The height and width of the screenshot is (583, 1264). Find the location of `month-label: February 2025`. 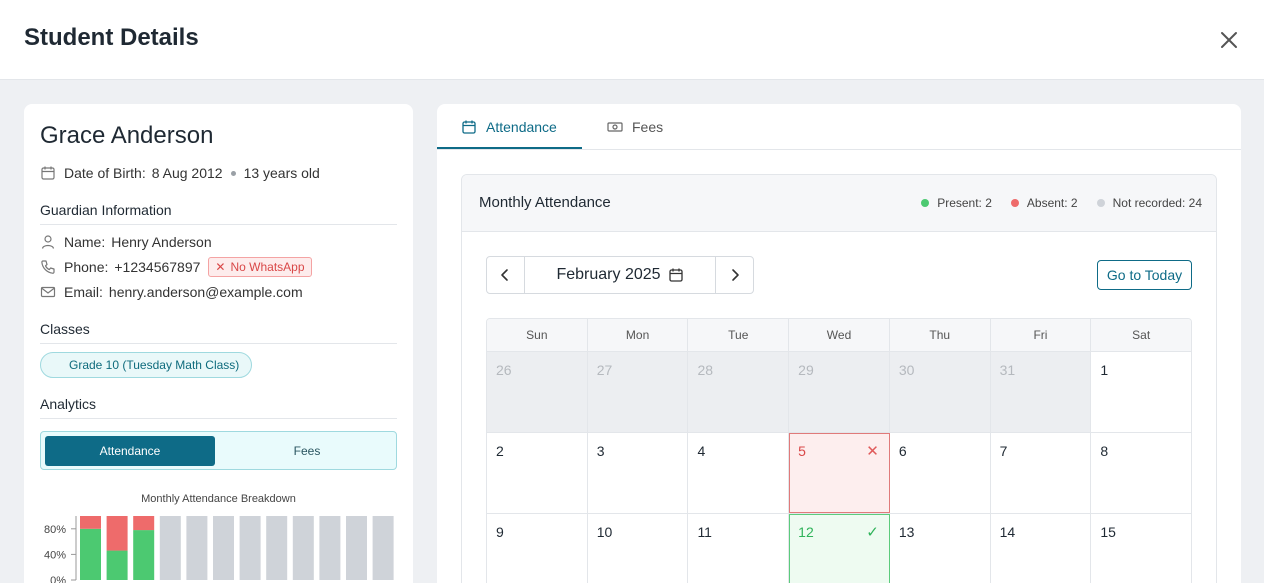

month-label: February 2025 is located at coordinates (608, 274).